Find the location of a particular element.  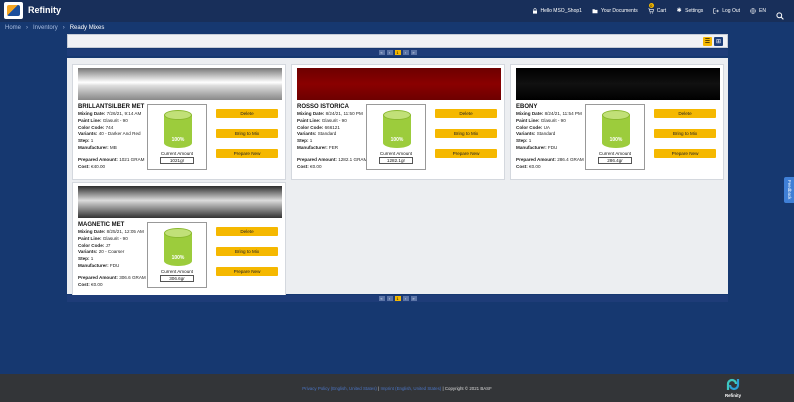

settings-label: Settings is located at coordinates (694, 11).